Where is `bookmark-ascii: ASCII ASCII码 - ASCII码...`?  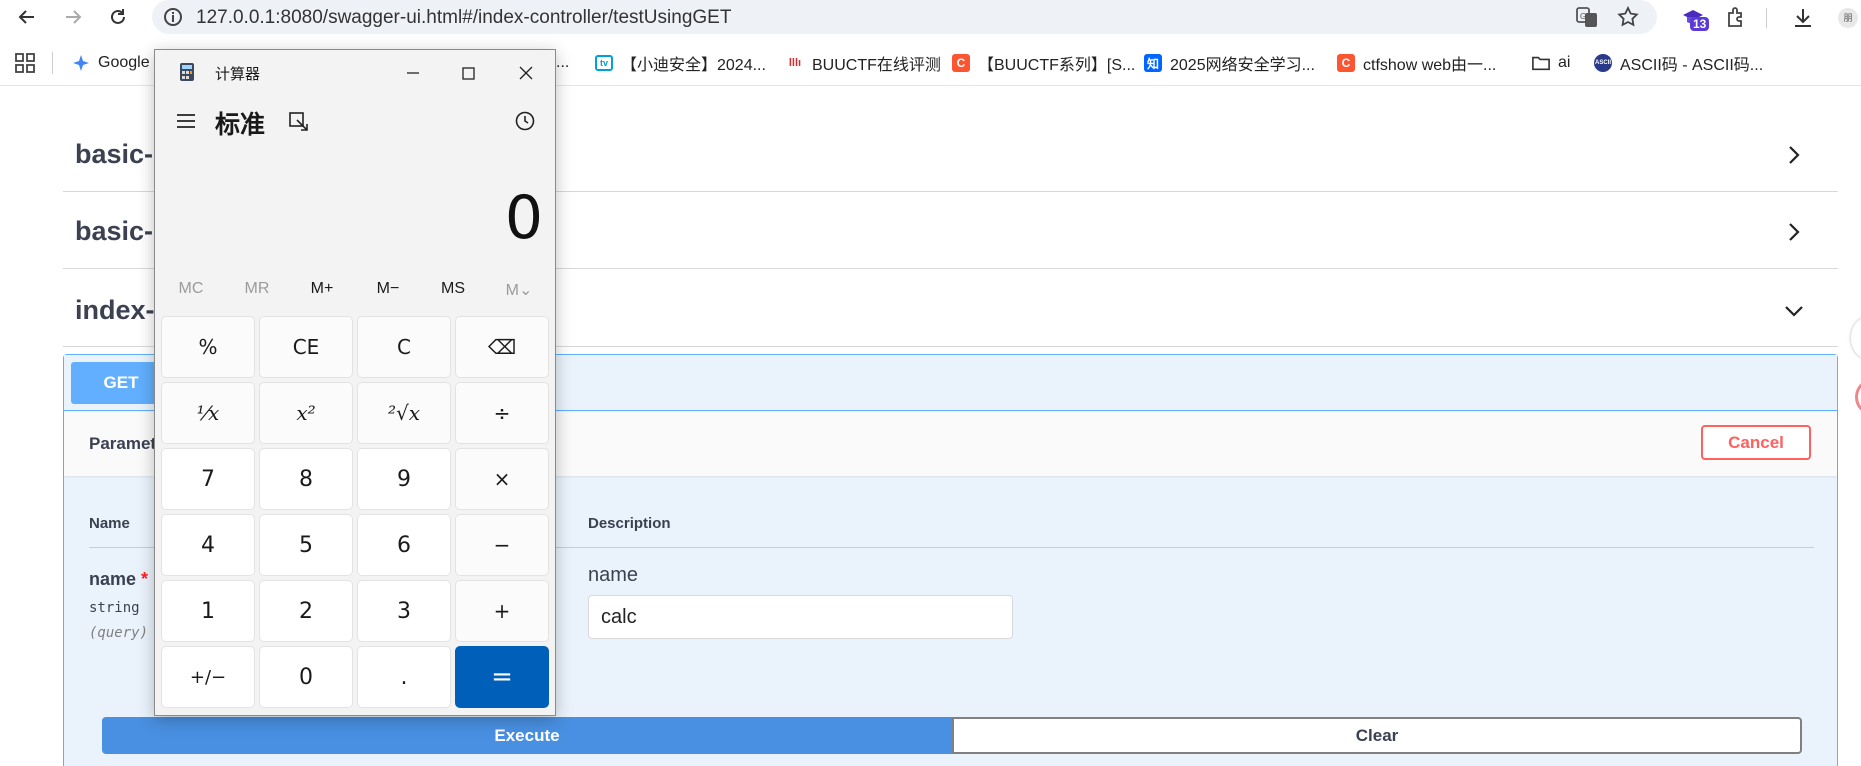
bookmark-ascii: ASCII ASCII码 - ASCII码... is located at coordinates (1678, 63).